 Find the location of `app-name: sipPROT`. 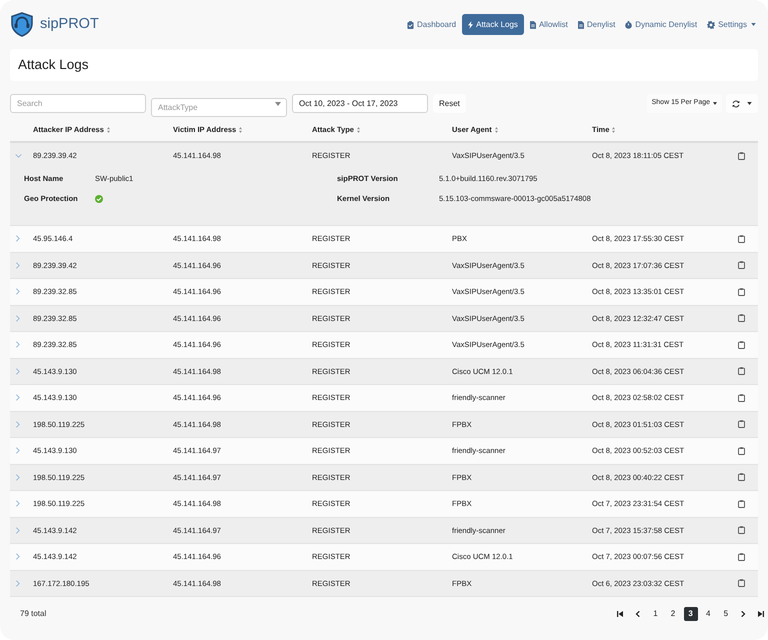

app-name: sipPROT is located at coordinates (69, 24).